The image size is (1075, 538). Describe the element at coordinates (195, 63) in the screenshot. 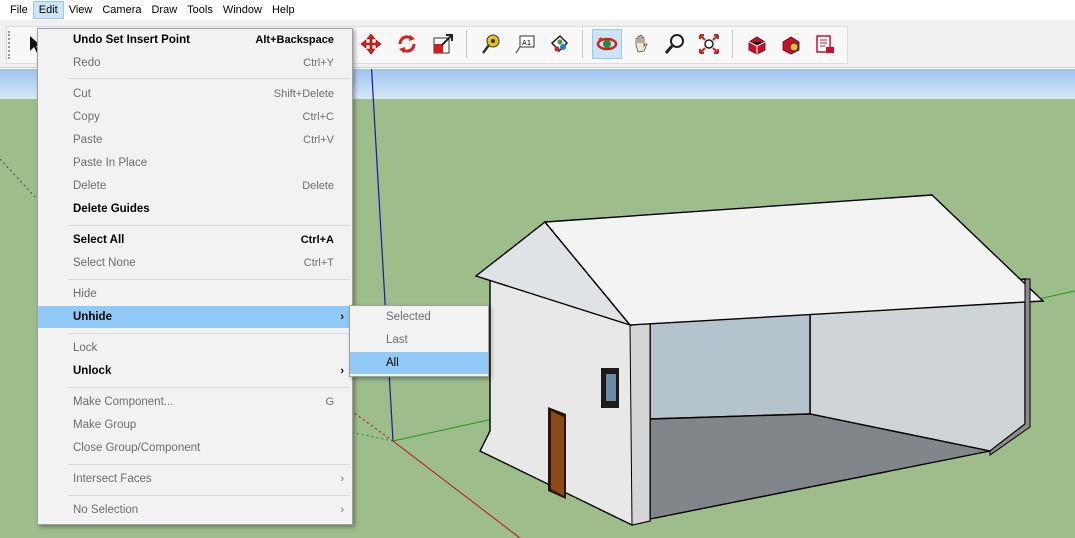

I see `menu-redo: Redo Ctrl+Y` at that location.